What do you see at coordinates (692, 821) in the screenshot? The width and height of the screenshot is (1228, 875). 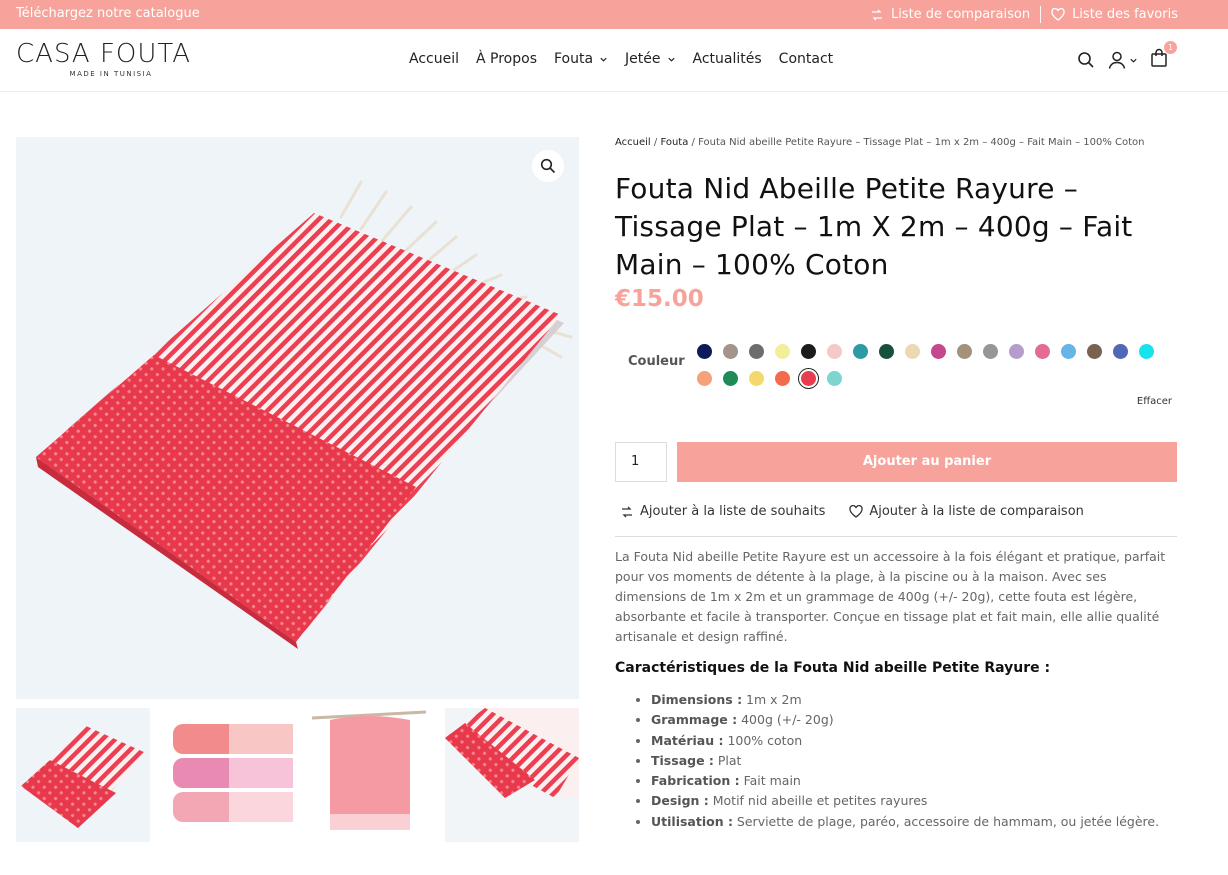 I see `feature-key: Utilisation :` at bounding box center [692, 821].